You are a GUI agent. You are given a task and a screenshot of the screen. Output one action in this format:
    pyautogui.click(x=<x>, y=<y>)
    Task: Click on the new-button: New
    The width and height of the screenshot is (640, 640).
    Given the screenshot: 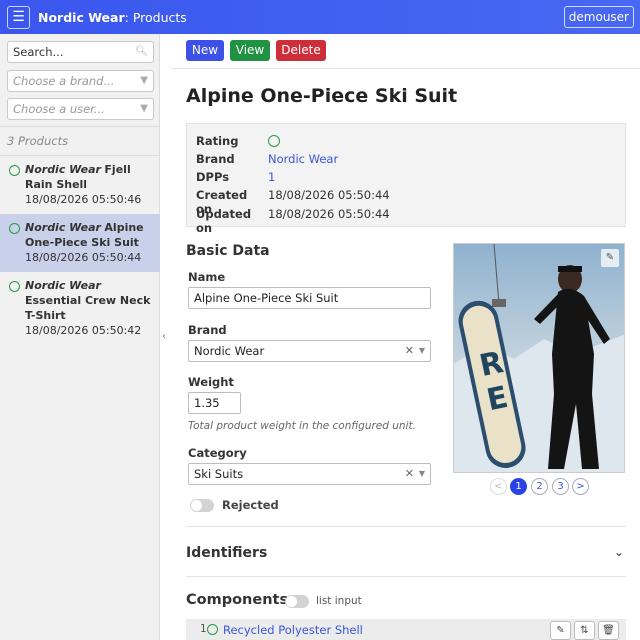 What is the action you would take?
    pyautogui.click(x=205, y=50)
    